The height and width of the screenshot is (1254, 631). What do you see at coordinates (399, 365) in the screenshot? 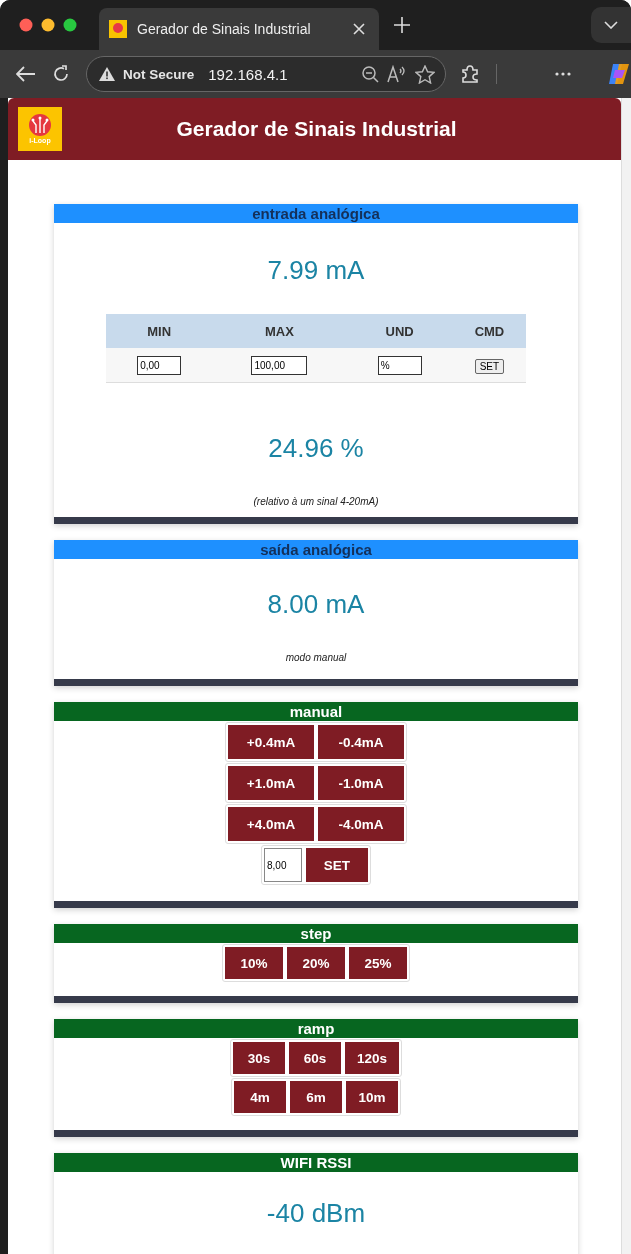
I see `input-field: %` at bounding box center [399, 365].